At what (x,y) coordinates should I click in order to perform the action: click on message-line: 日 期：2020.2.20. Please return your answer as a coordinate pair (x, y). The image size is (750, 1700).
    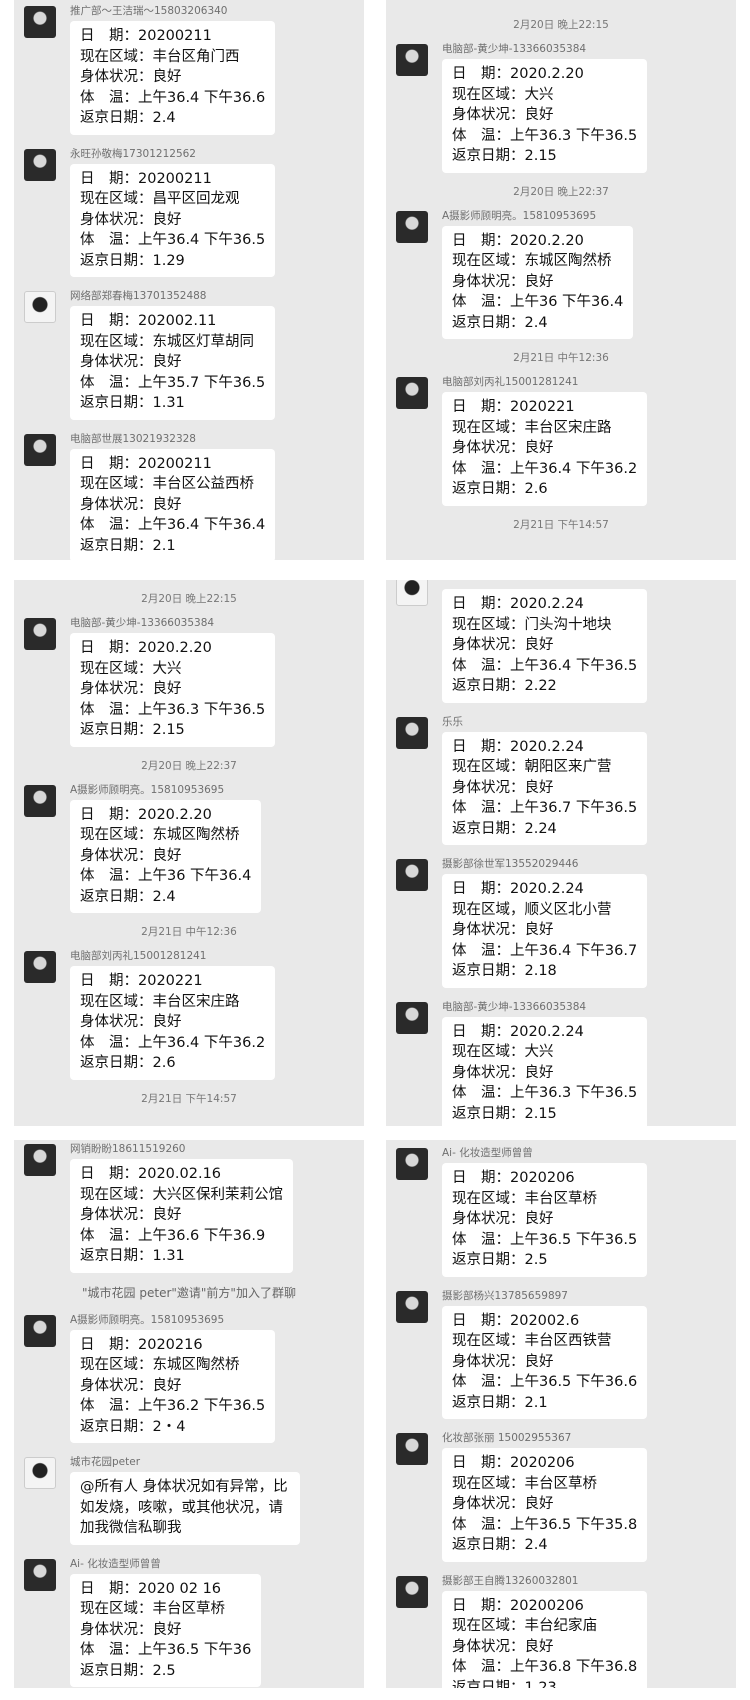
    Looking at the image, I should click on (518, 240).